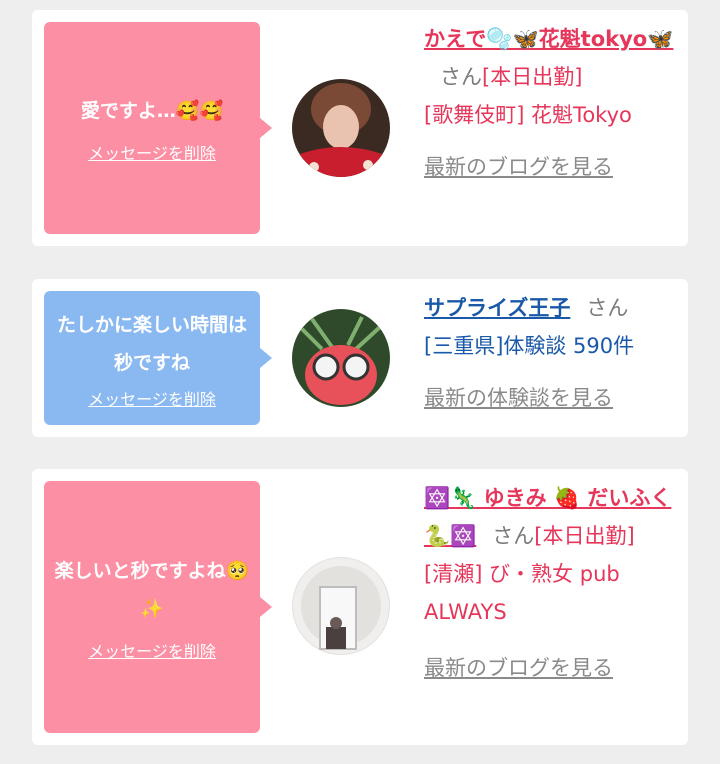  I want to click on message-text: 愛ですよ…🥰🥰, so click(152, 111).